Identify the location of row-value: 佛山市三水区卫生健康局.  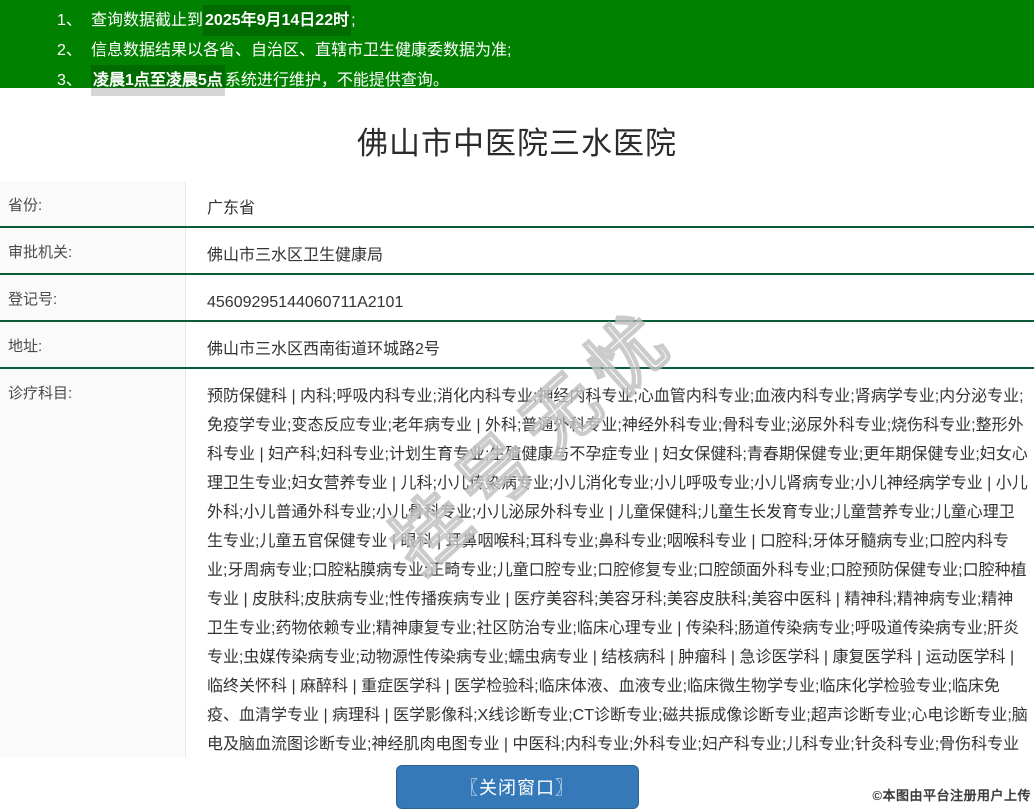
(295, 255).